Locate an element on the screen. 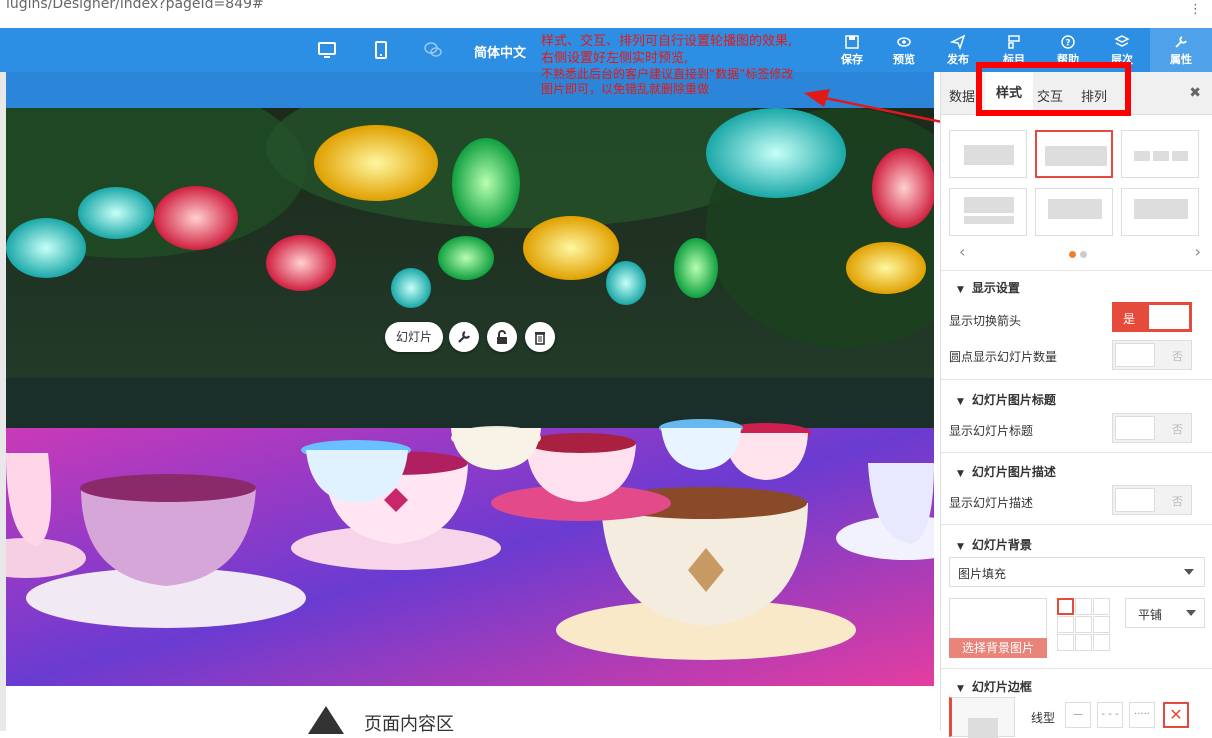 The image size is (1212, 738). section-bg-title: ▼ 幻灯片背景 is located at coordinates (994, 544).